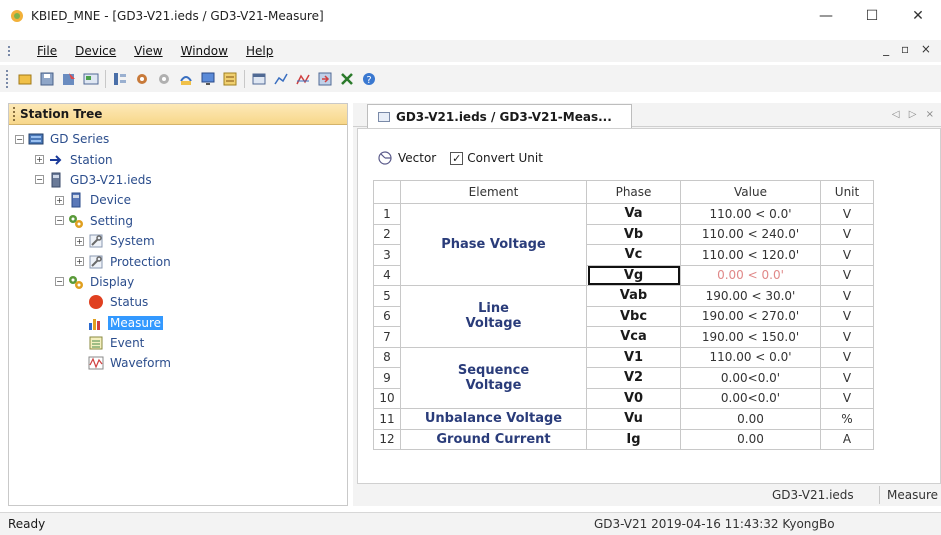 The width and height of the screenshot is (941, 535). I want to click on phase-cell-focused: Vg, so click(633, 275).